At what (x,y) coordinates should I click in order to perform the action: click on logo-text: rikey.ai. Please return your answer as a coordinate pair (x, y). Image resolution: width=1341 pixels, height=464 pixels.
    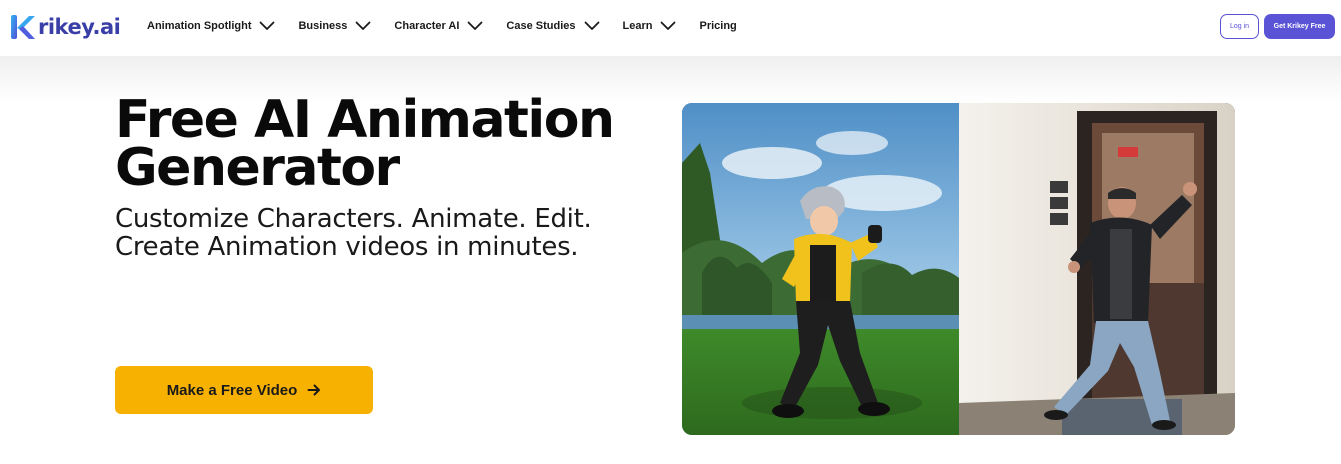
    Looking at the image, I should click on (79, 27).